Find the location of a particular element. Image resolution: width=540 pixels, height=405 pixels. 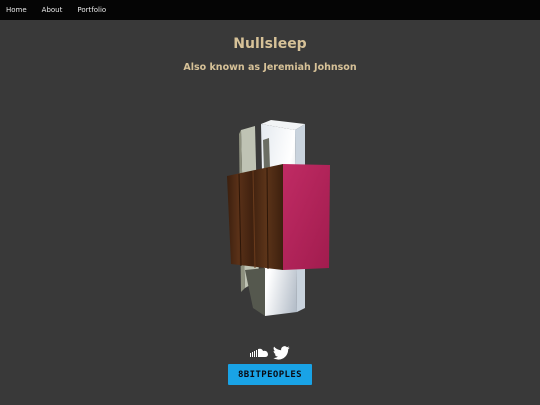

magenta-block is located at coordinates (306, 217).